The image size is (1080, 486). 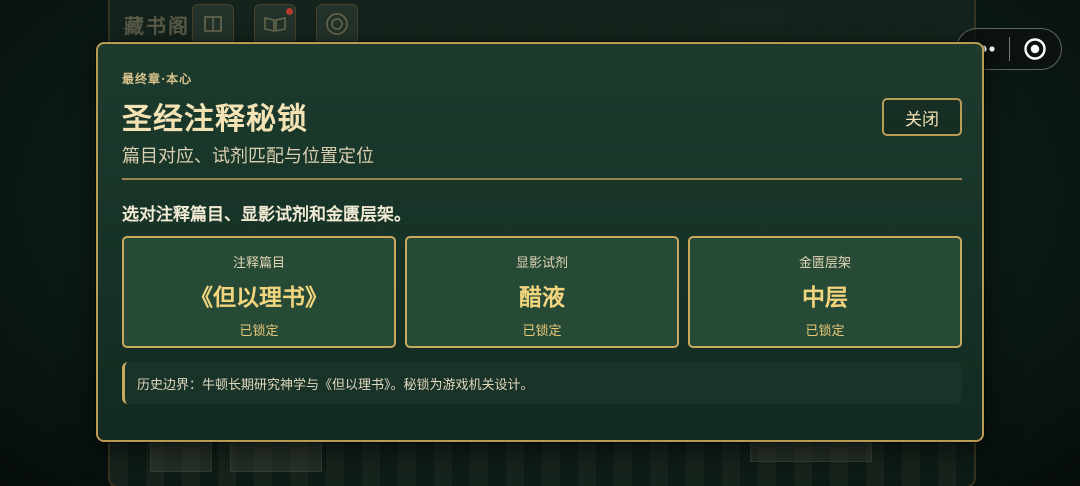 I want to click on close-button: 关闭, so click(x=922, y=117).